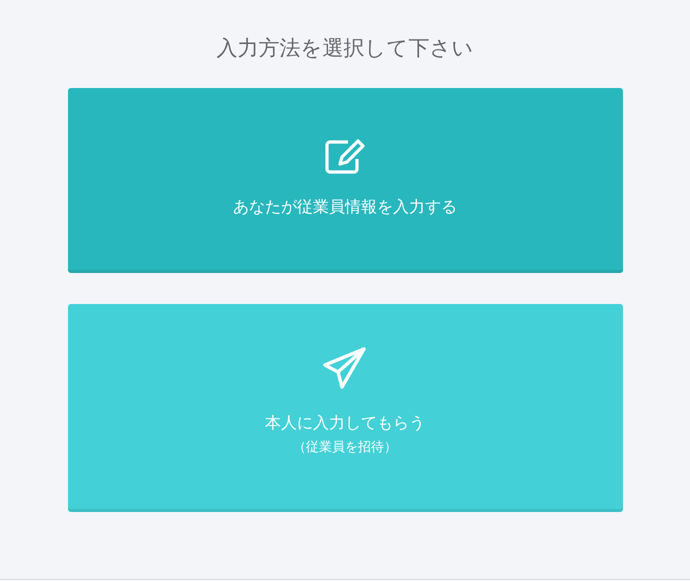 The width and height of the screenshot is (690, 581). What do you see at coordinates (345, 156) in the screenshot?
I see `pencil-square-icon` at bounding box center [345, 156].